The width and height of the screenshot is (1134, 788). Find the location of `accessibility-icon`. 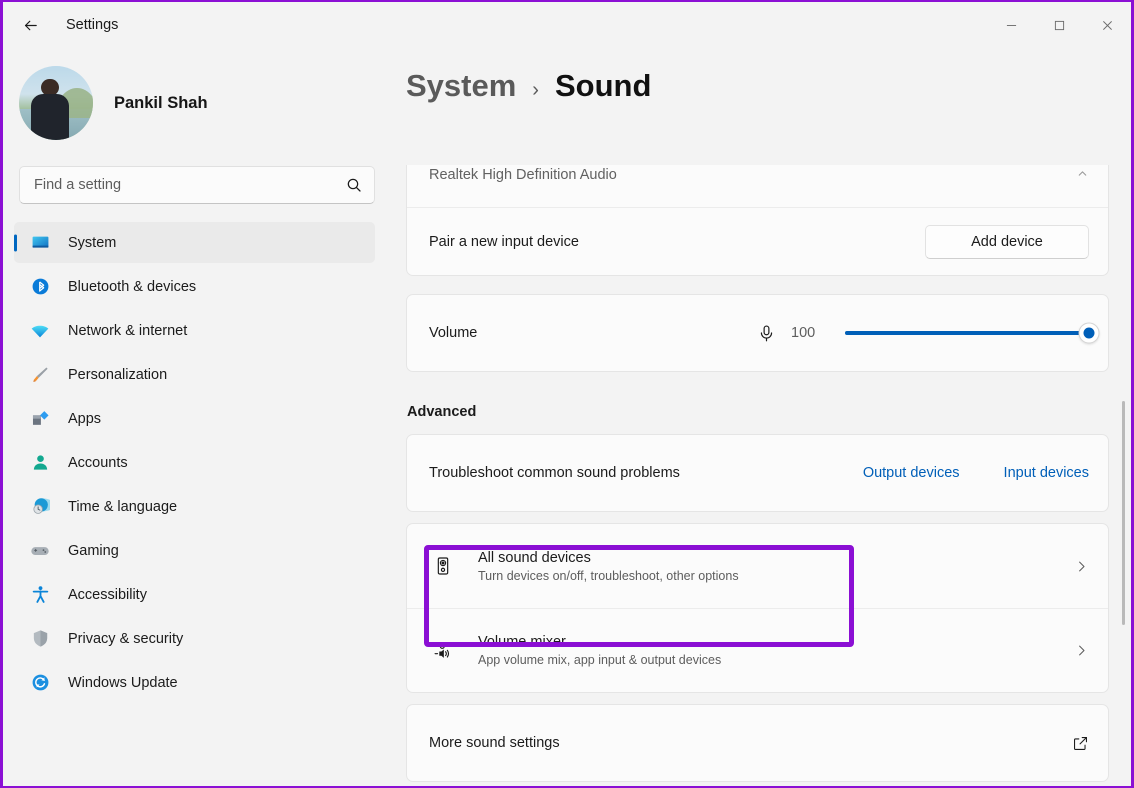

accessibility-icon is located at coordinates (40, 595).